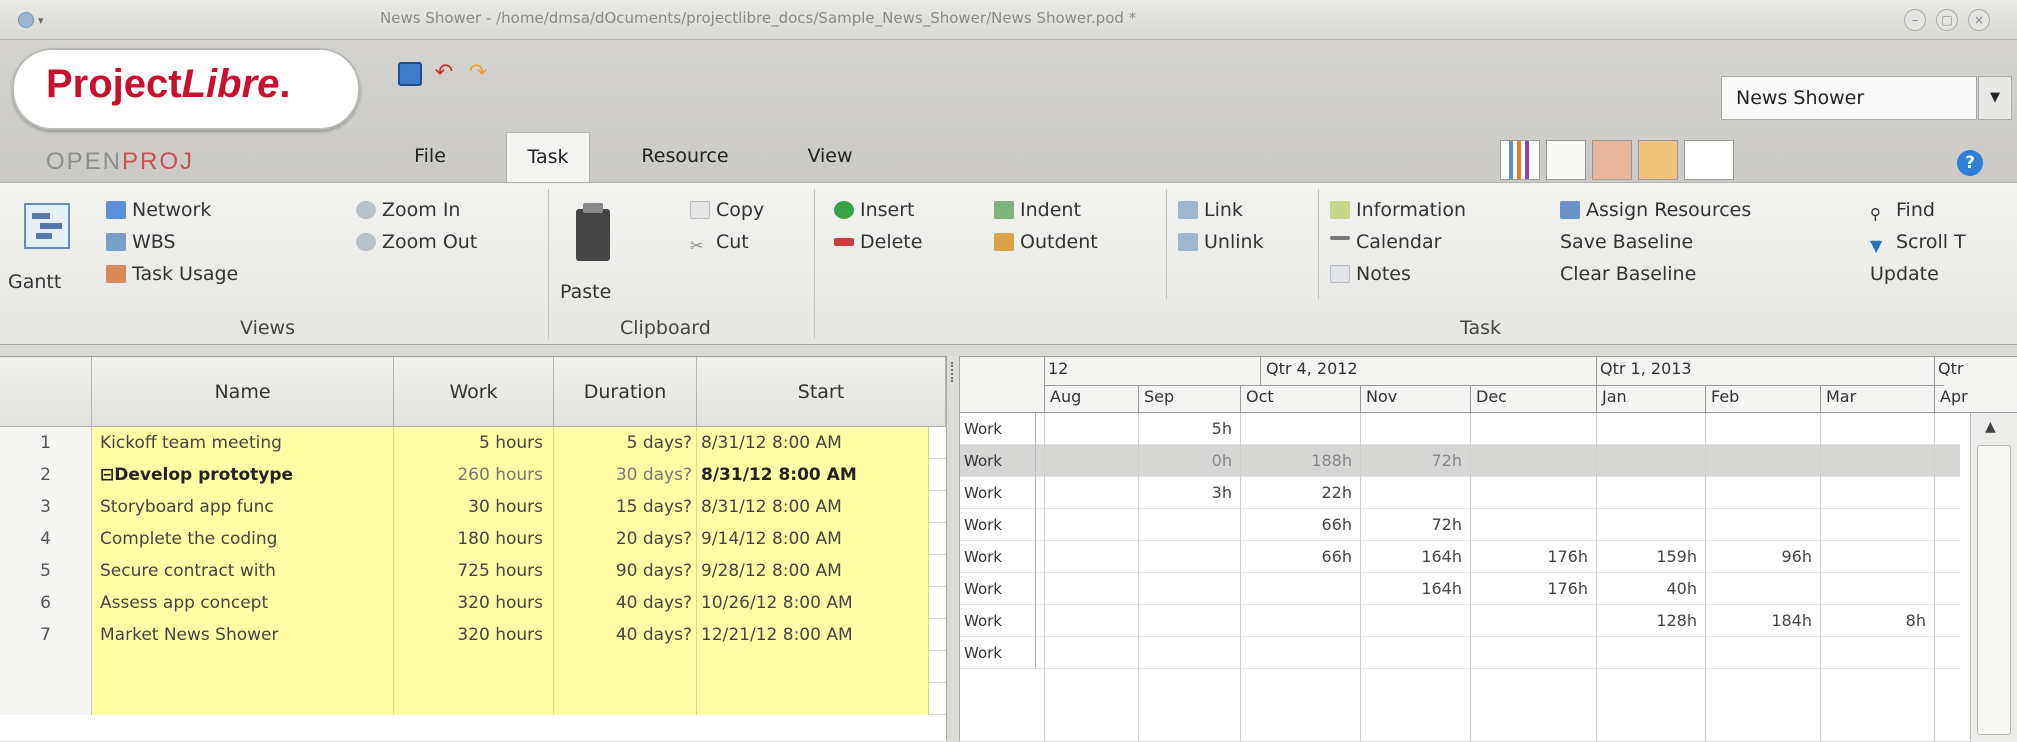 Image resolution: width=2017 pixels, height=742 pixels. Describe the element at coordinates (243, 603) in the screenshot. I see `task-name-cell: Assess app concept` at that location.